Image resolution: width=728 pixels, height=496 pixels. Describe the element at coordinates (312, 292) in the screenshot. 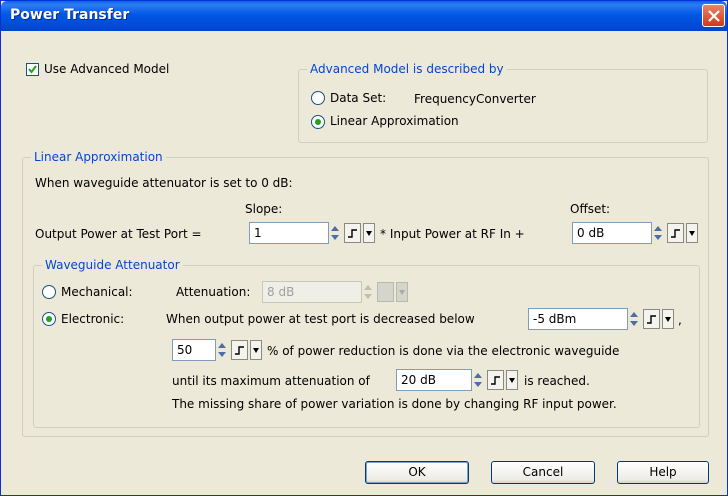

I see `attenuation-input: 8 dB` at that location.